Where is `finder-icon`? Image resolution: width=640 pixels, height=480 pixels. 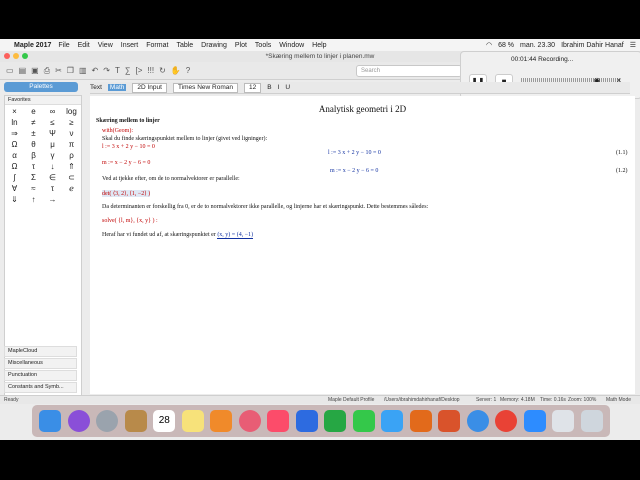 finder-icon is located at coordinates (50, 421).